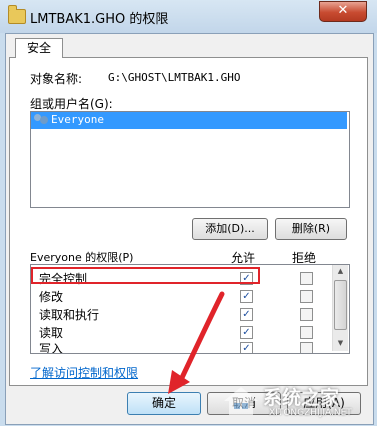 The width and height of the screenshot is (377, 426). I want to click on highlight-box, so click(145, 275).